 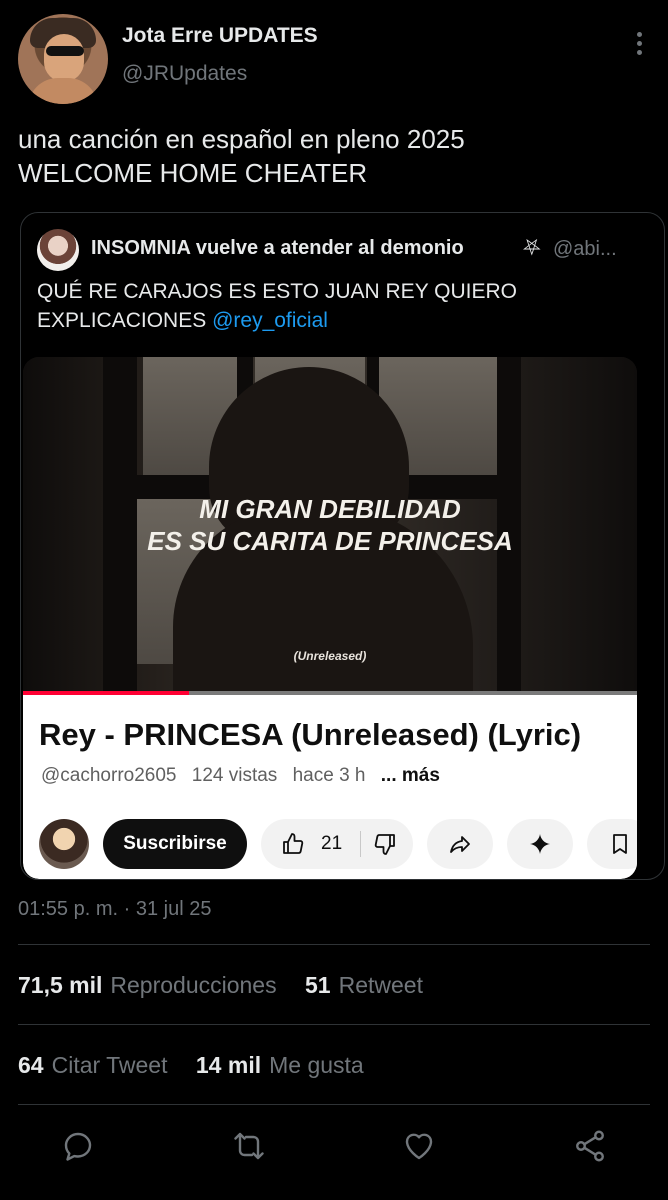 What do you see at coordinates (310, 735) in the screenshot?
I see `video-title: Rey - PRINCESA (Unreleased) (Lyric)` at bounding box center [310, 735].